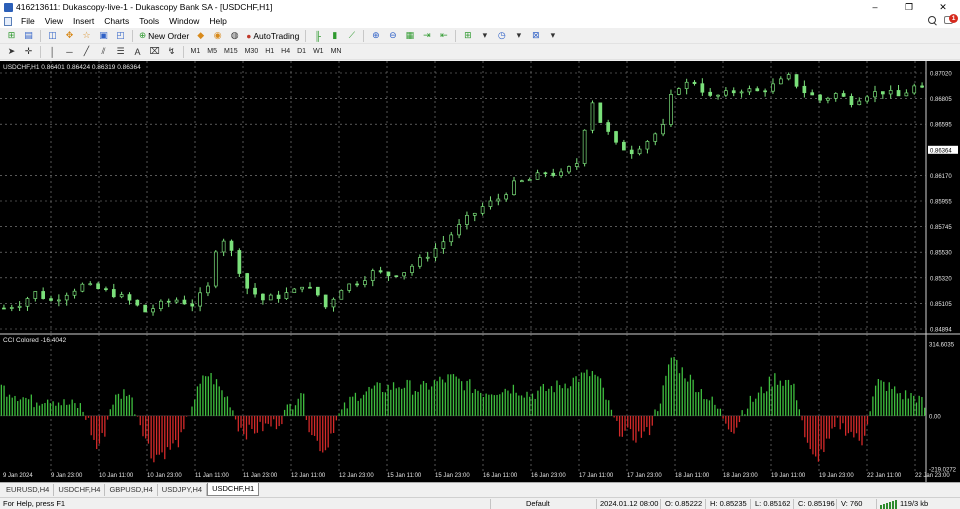  I want to click on tab-usdjpy-h4: USDJPY,H4, so click(183, 490).